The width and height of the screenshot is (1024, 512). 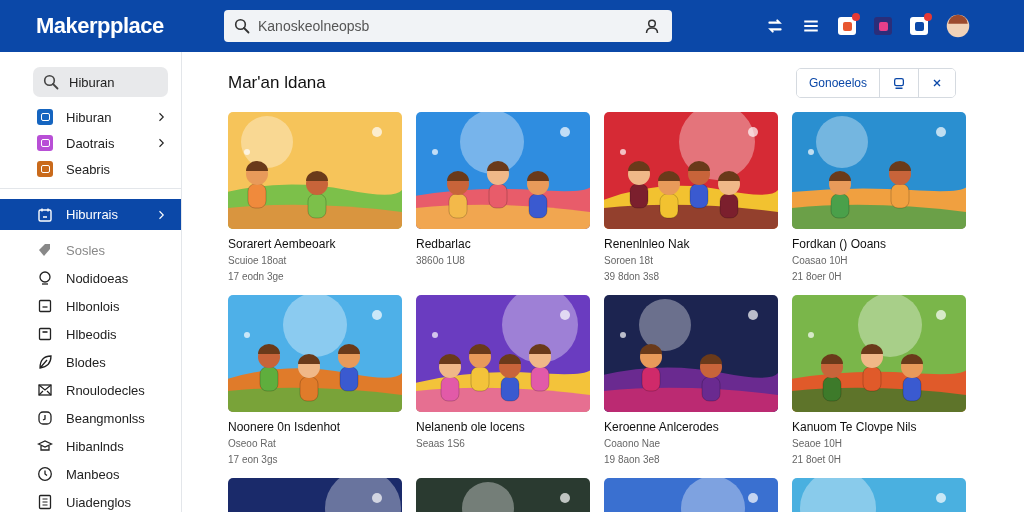 I want to click on game-subtitle: Soroen 18t, so click(x=629, y=261).